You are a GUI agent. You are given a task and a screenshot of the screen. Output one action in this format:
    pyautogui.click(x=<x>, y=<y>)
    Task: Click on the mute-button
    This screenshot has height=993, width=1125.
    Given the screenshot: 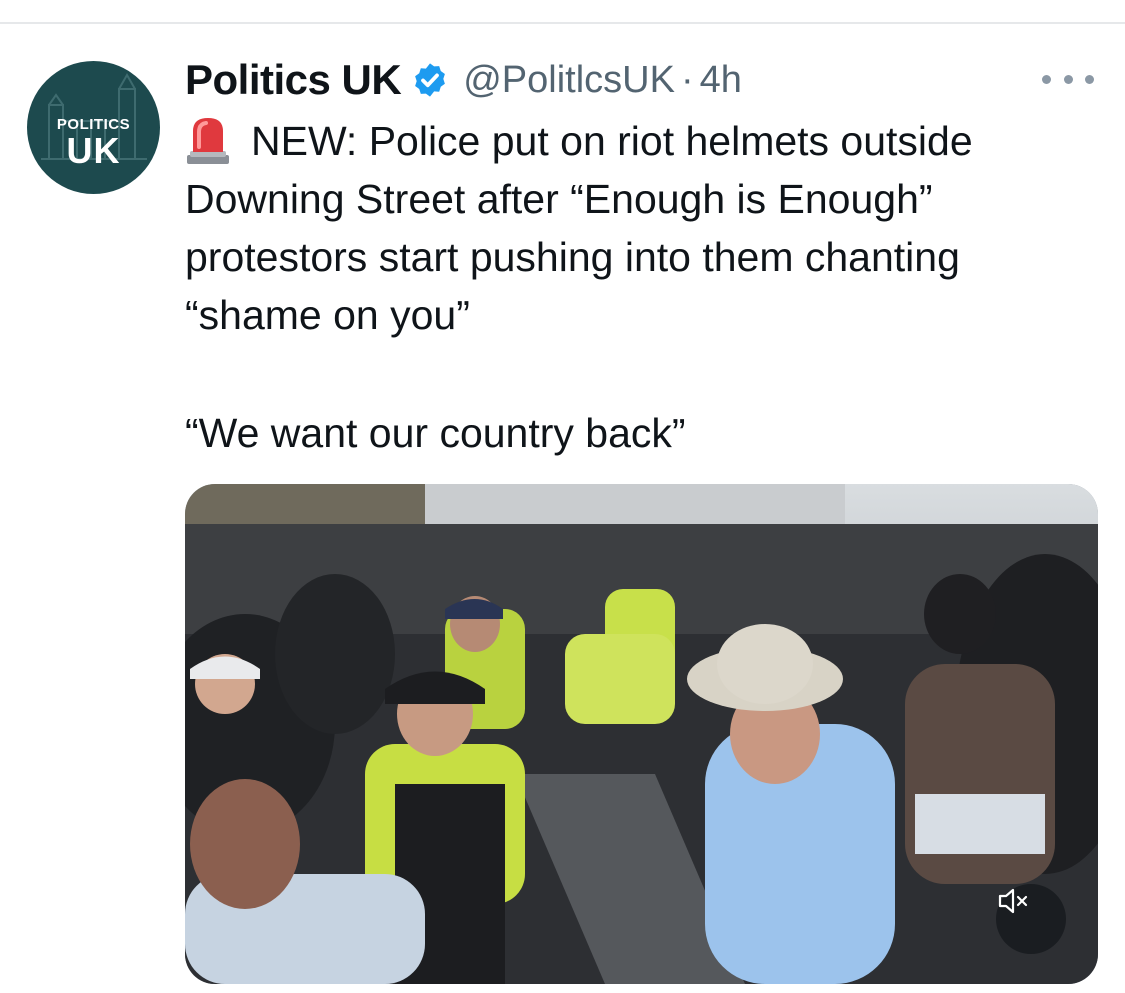 What is the action you would take?
    pyautogui.click(x=1031, y=919)
    